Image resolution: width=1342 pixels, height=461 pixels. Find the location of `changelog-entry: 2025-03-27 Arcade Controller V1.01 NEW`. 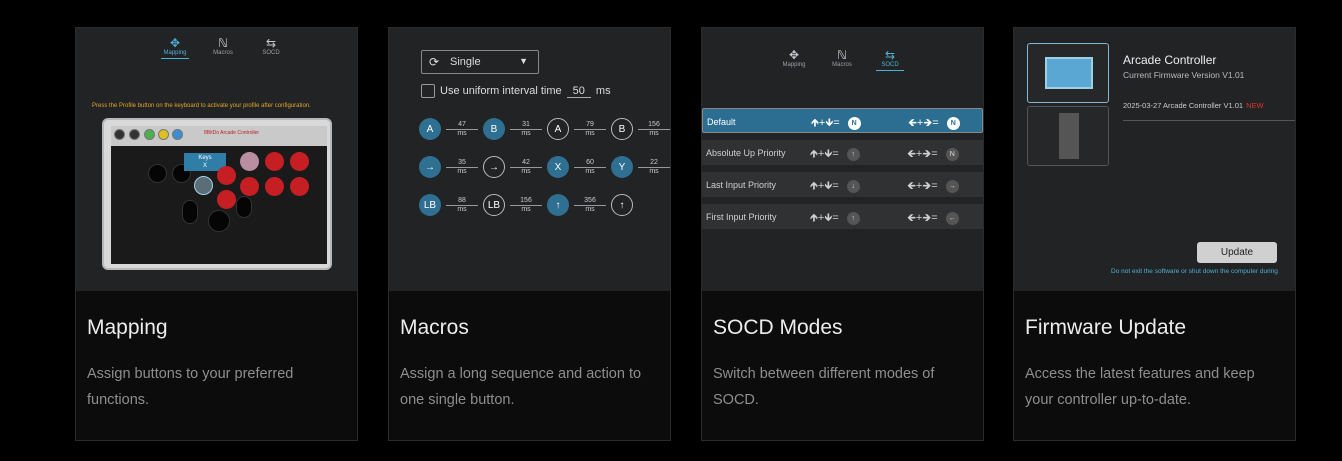

changelog-entry: 2025-03-27 Arcade Controller V1.01 NEW is located at coordinates (1193, 105).